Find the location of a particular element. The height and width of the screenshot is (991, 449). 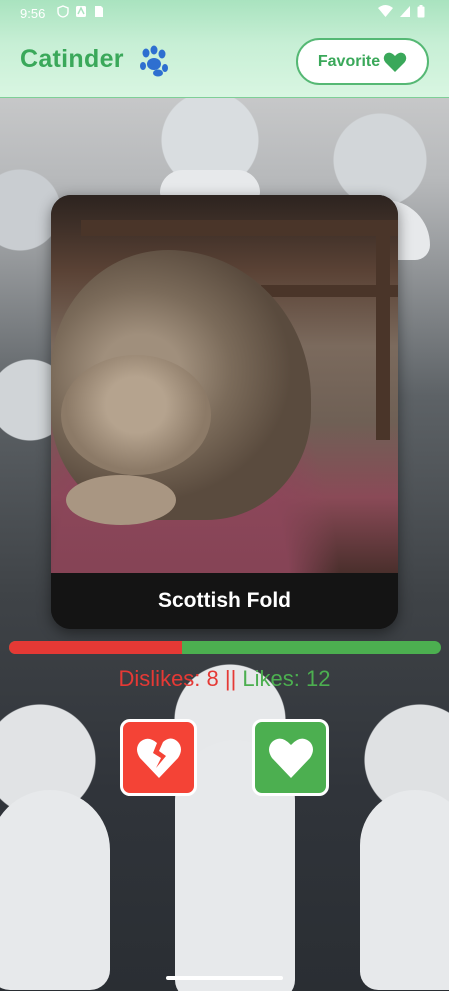

sim-card-icon is located at coordinates (99, 11).